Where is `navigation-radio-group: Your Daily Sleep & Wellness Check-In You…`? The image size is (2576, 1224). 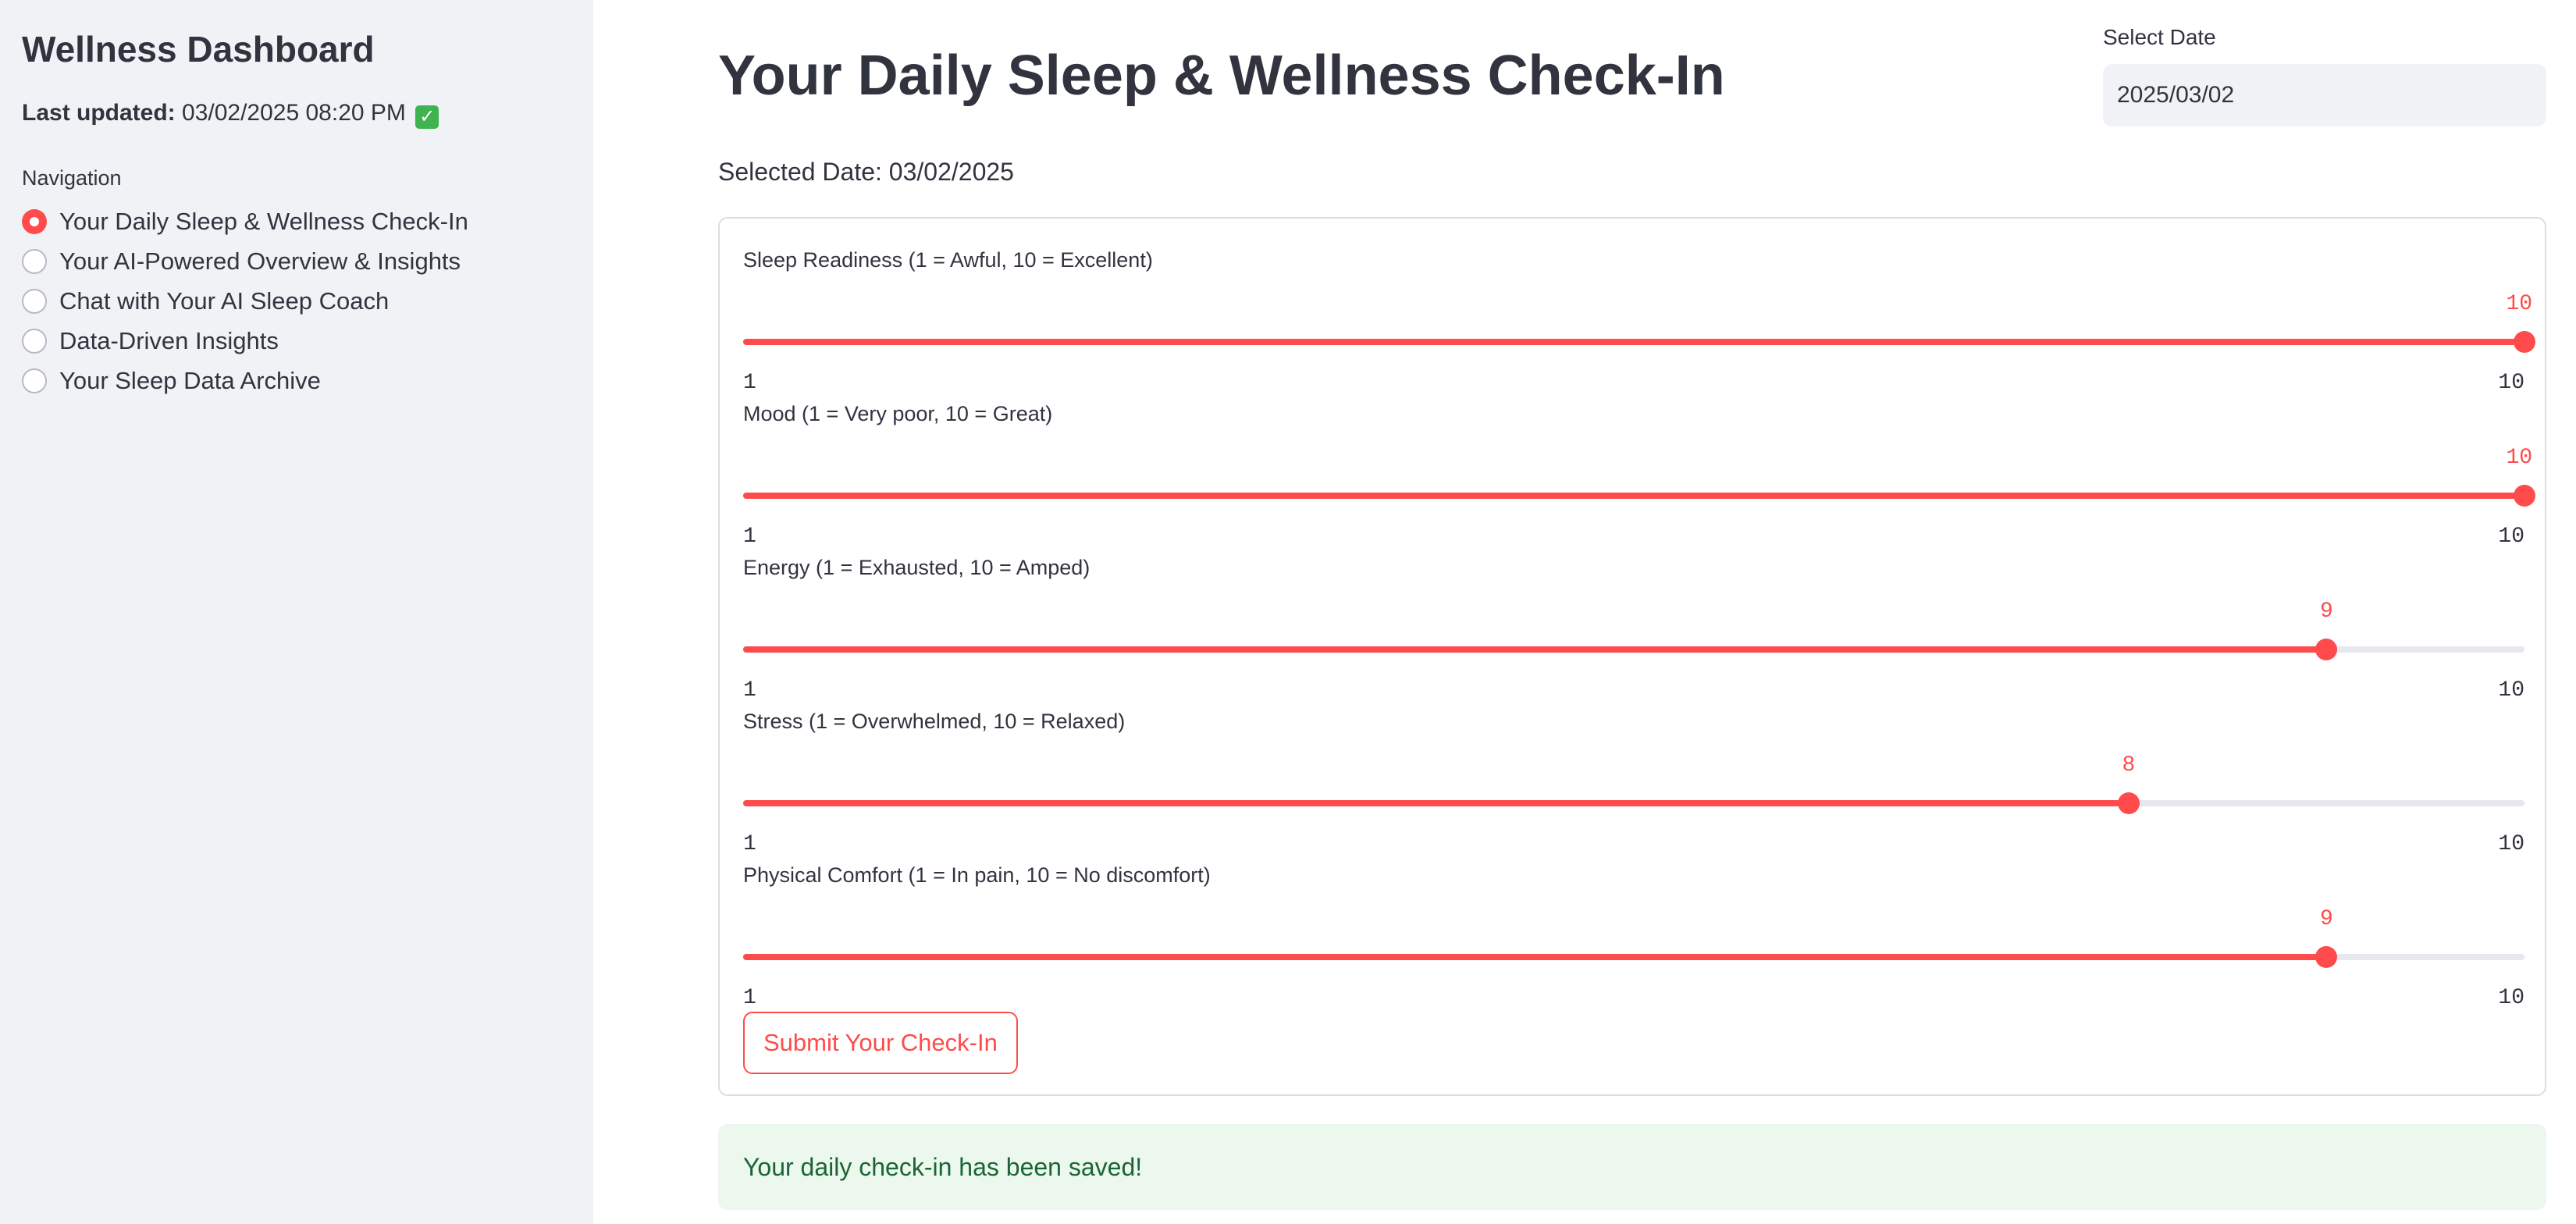 navigation-radio-group: Your Daily Sleep & Wellness Check-In You… is located at coordinates (296, 300).